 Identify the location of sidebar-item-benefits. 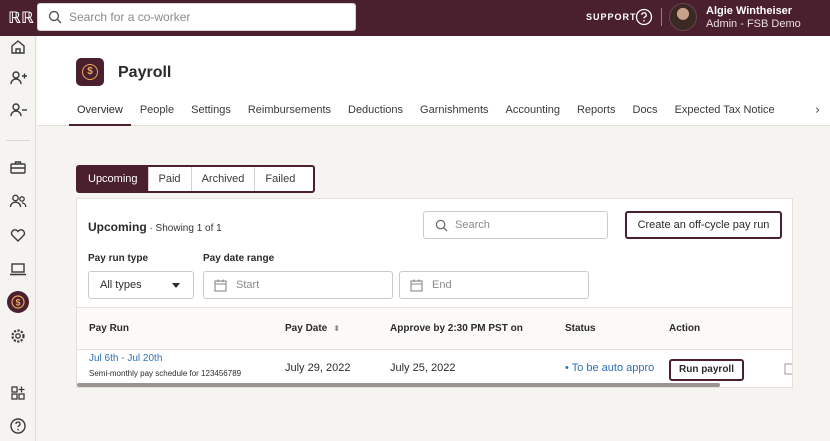
(18, 235).